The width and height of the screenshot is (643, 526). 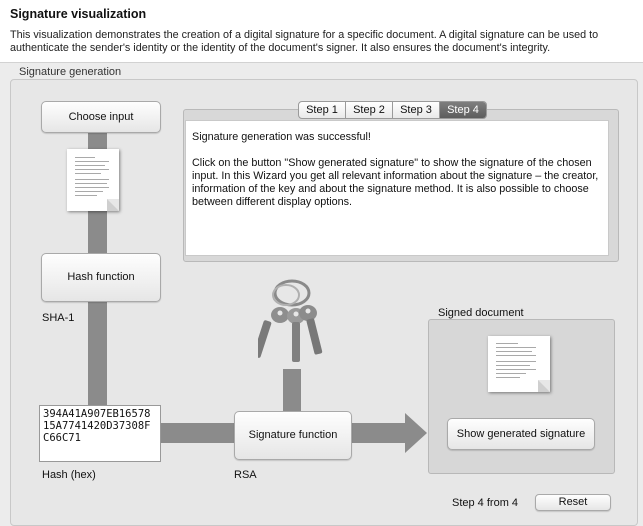 What do you see at coordinates (101, 117) in the screenshot?
I see `choose-input-button: Choose input` at bounding box center [101, 117].